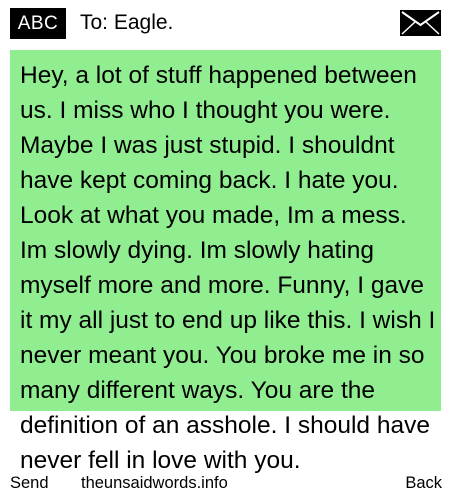  I want to click on header-bar: ABC To: Eagle., so click(225, 23).